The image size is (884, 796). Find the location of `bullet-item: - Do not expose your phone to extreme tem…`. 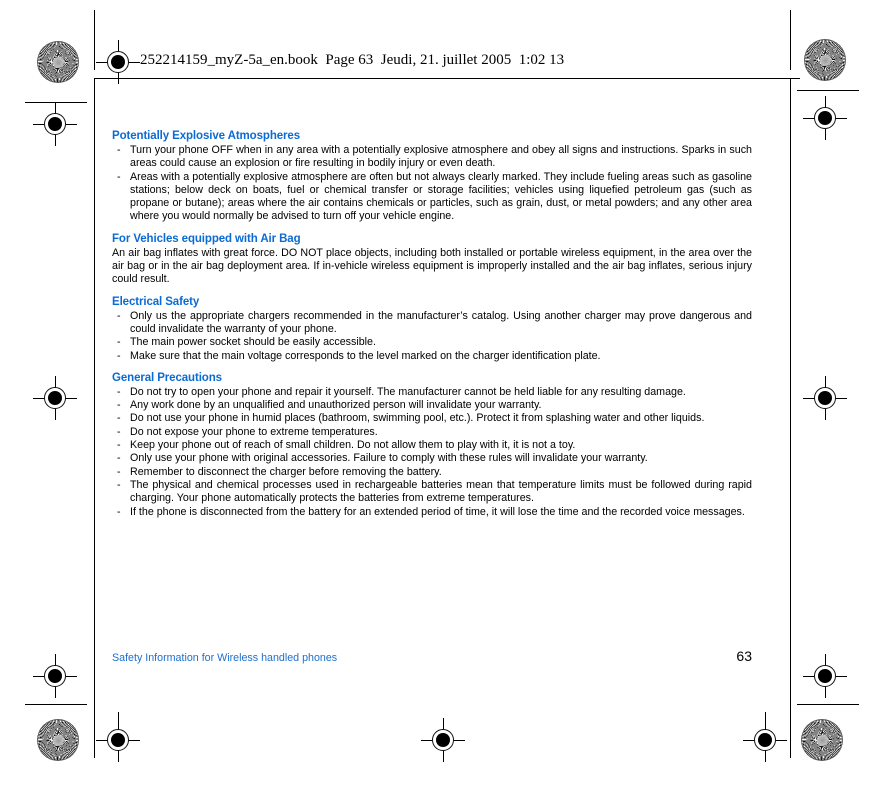

bullet-item: - Do not expose your phone to extreme tem… is located at coordinates (247, 431).